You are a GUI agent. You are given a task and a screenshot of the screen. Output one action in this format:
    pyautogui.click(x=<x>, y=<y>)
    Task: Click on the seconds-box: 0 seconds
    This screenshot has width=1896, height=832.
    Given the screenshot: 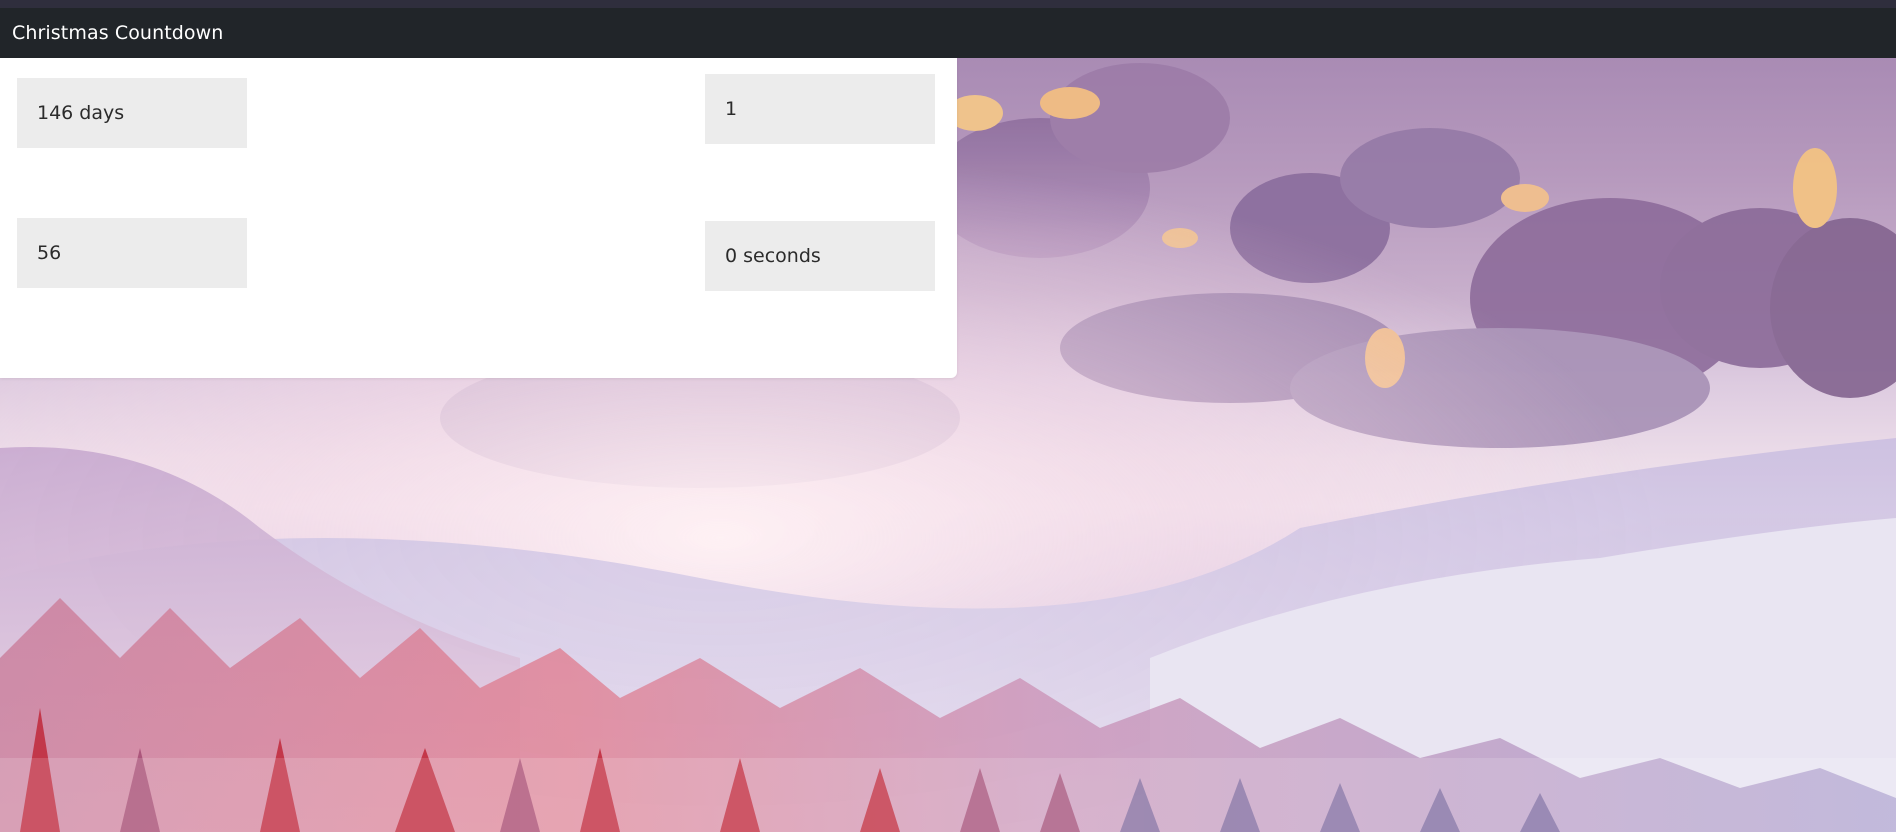 What is the action you would take?
    pyautogui.click(x=820, y=256)
    